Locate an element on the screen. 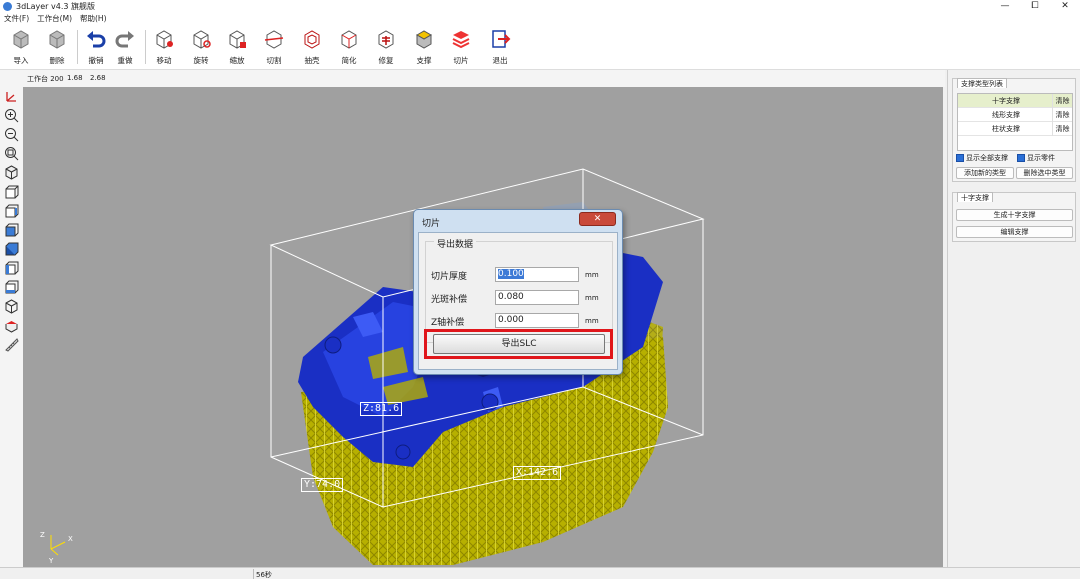 The height and width of the screenshot is (579, 1080). view-front-icon is located at coordinates (11, 192).